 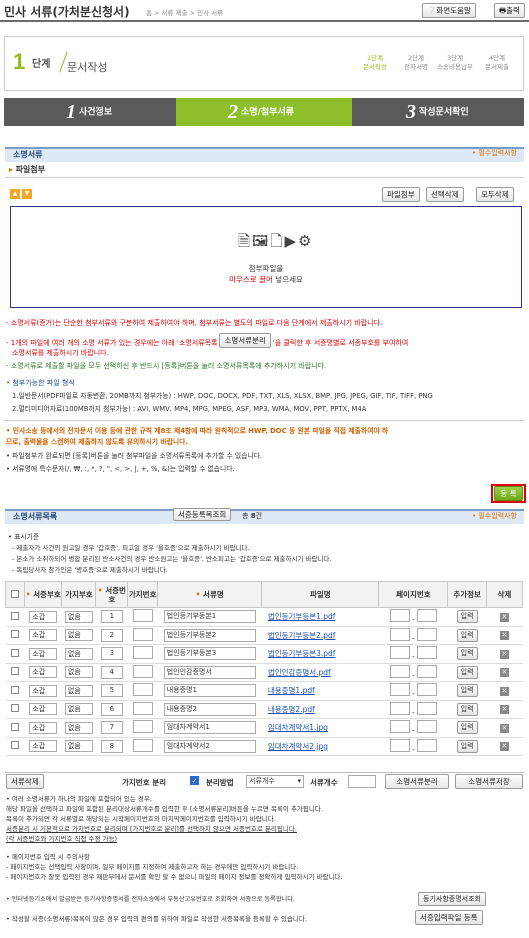 I want to click on file-link: 내용증명1.pdf, so click(x=291, y=690).